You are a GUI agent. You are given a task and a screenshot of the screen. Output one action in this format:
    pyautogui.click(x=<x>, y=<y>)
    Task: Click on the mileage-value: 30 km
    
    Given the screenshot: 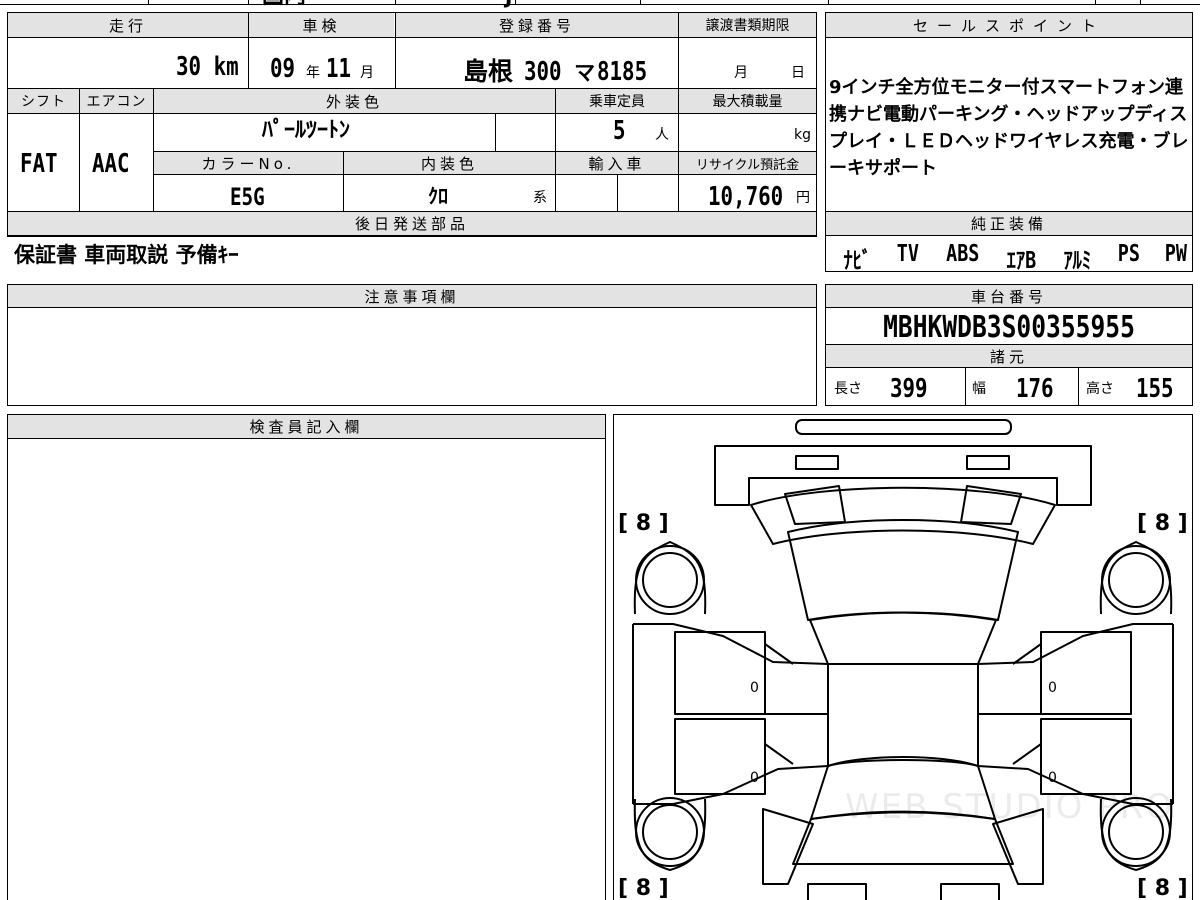 What is the action you would take?
    pyautogui.click(x=207, y=67)
    